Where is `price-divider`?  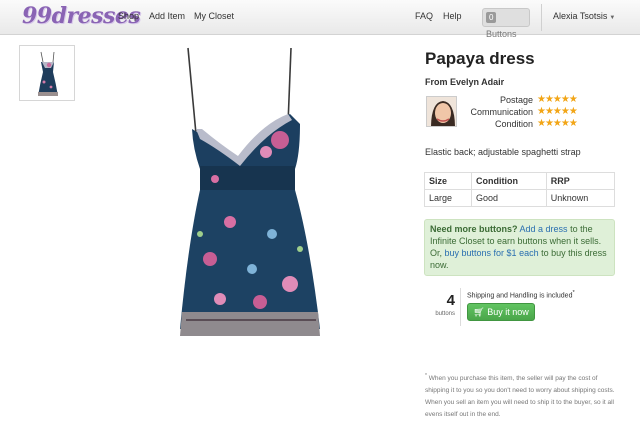
price-divider is located at coordinates (460, 307).